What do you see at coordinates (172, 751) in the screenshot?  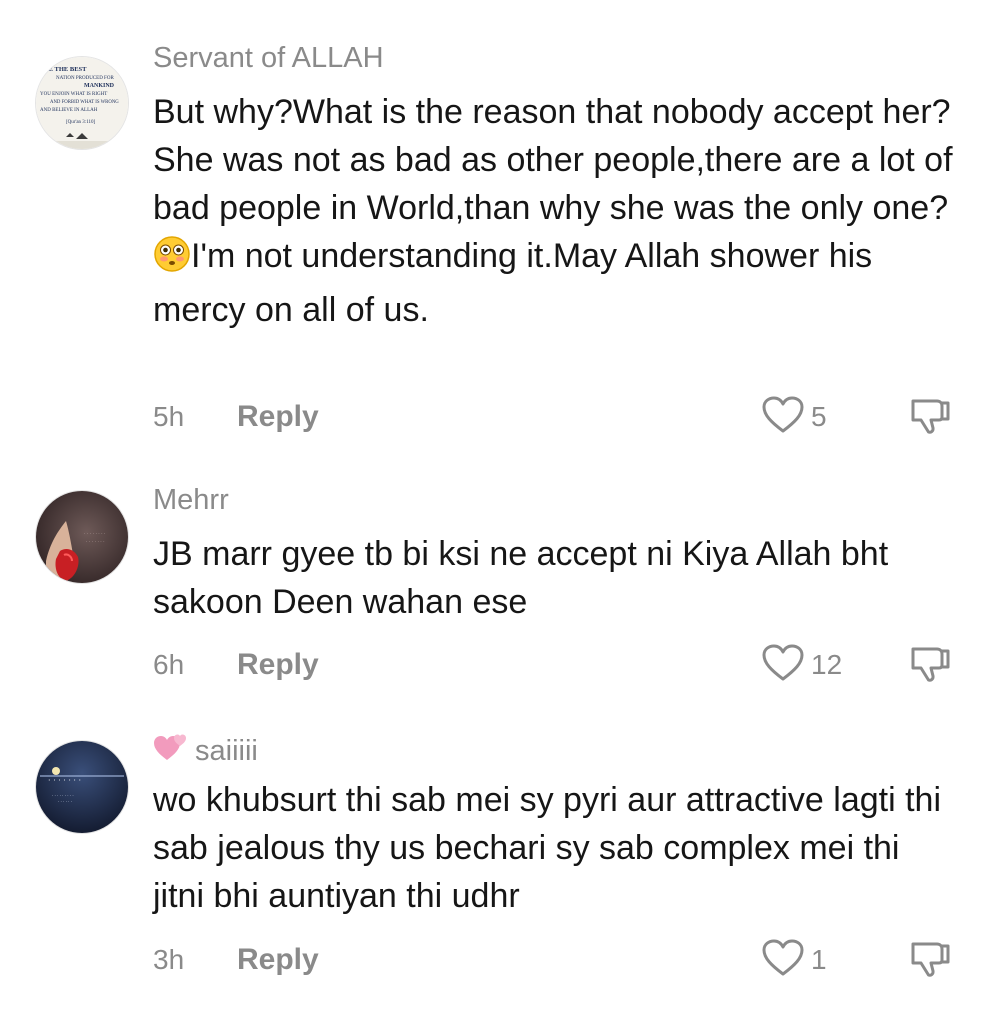 I see `two-hearts-icon` at bounding box center [172, 751].